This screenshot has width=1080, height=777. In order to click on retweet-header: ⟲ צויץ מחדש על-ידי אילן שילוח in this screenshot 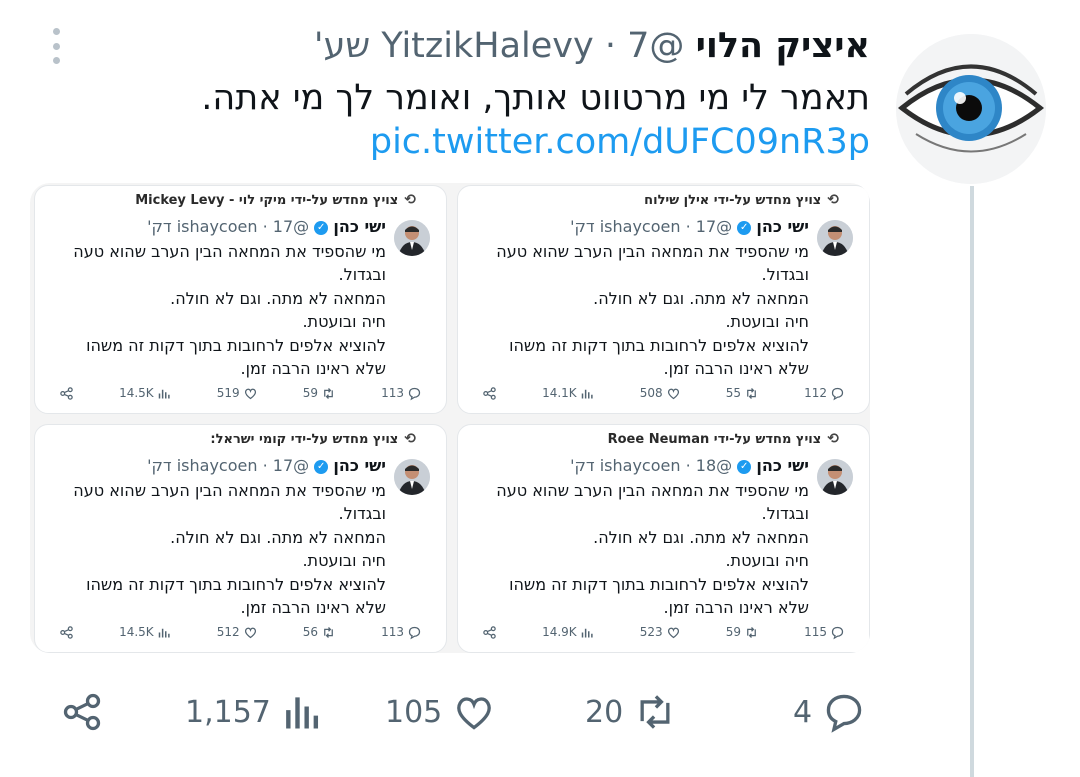, I will do `click(741, 200)`.